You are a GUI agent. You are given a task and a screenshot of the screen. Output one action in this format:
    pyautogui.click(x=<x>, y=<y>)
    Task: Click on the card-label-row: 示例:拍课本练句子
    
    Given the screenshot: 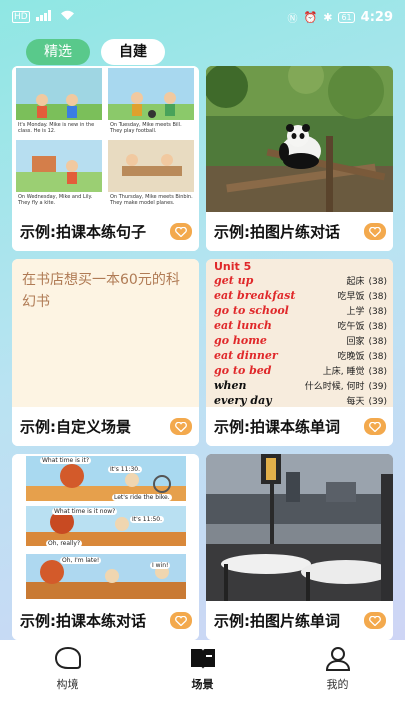 What is the action you would take?
    pyautogui.click(x=105, y=231)
    